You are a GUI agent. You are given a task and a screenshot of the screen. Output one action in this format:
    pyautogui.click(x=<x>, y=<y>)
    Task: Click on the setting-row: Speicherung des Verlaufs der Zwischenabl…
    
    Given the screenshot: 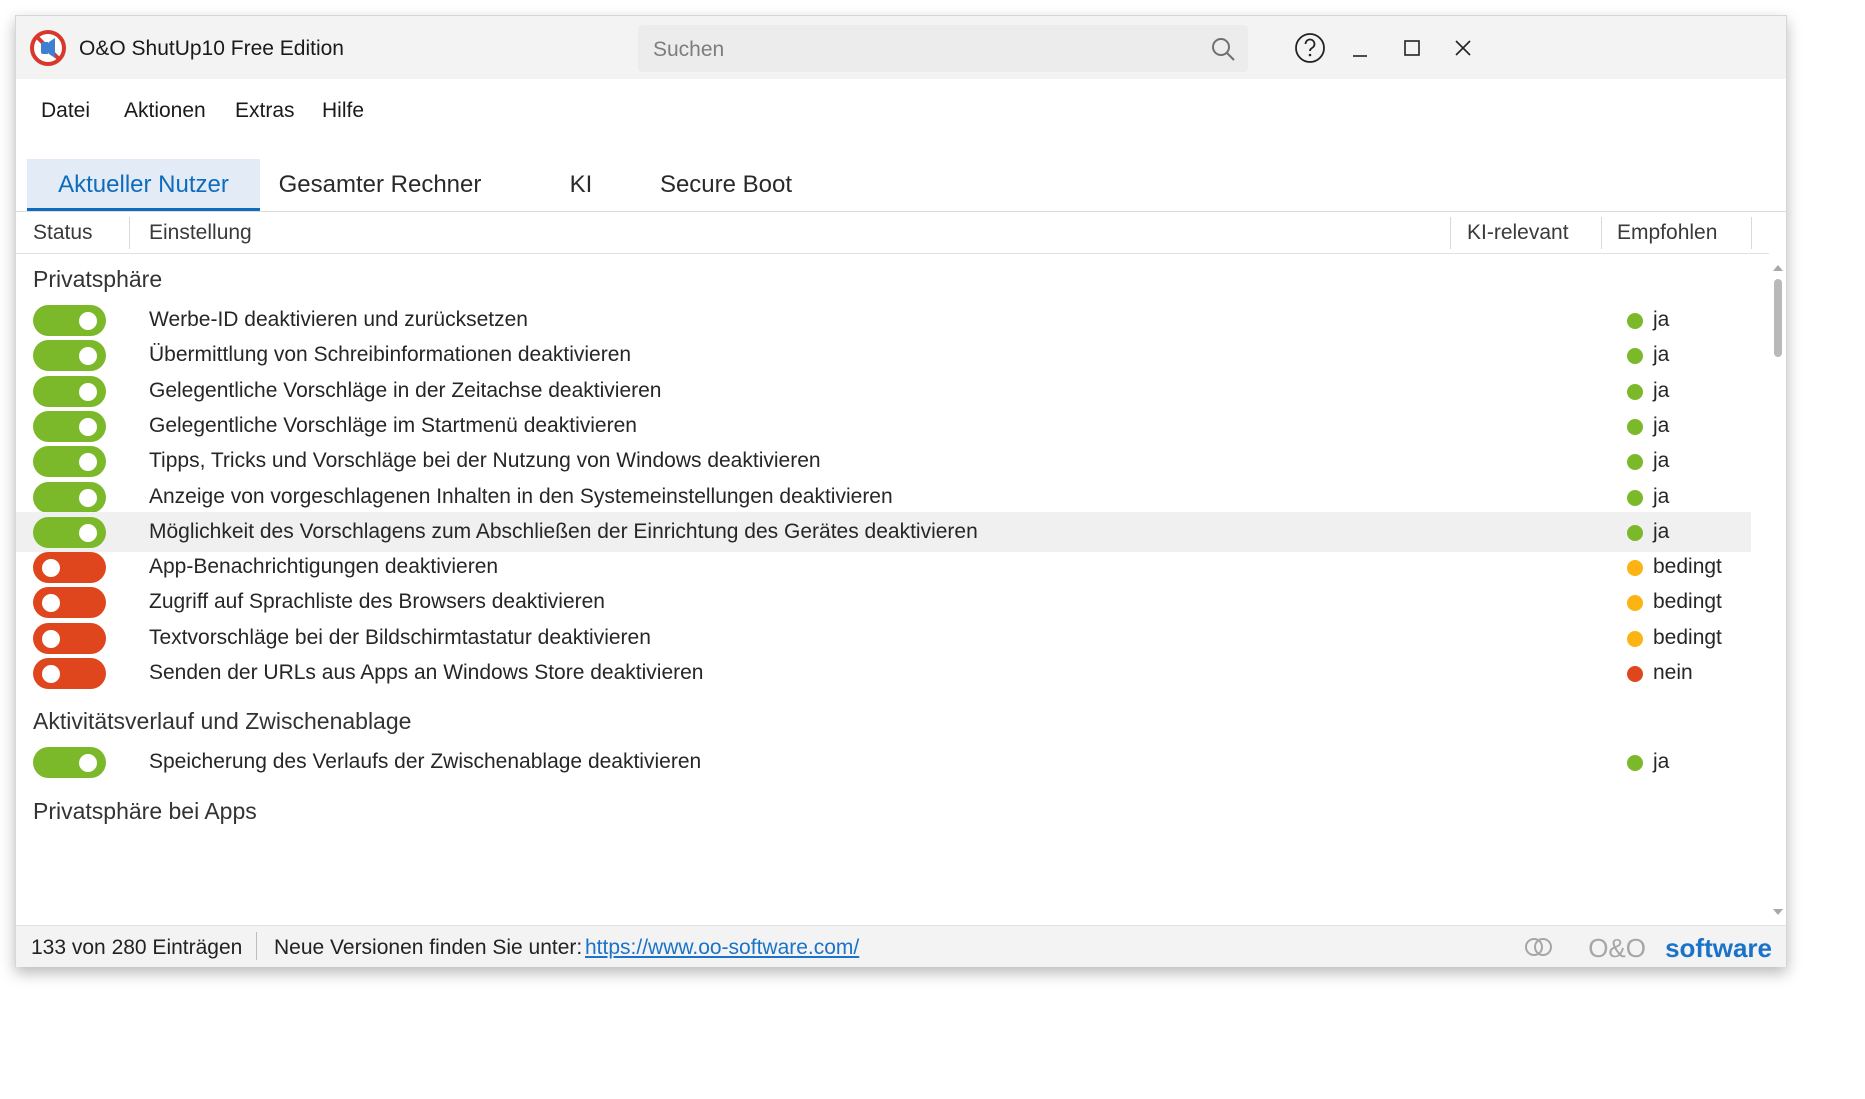 What is the action you would take?
    pyautogui.click(x=883, y=762)
    